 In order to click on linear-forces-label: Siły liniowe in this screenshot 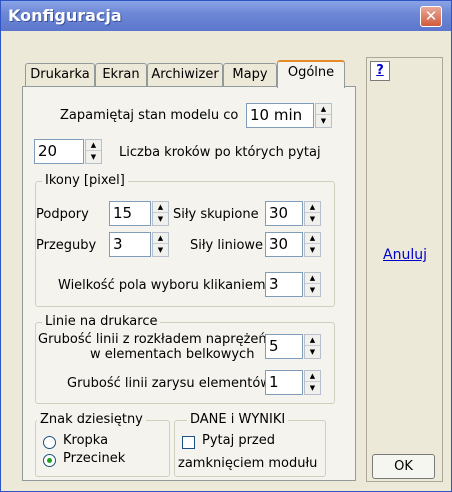, I will do `click(227, 245)`.